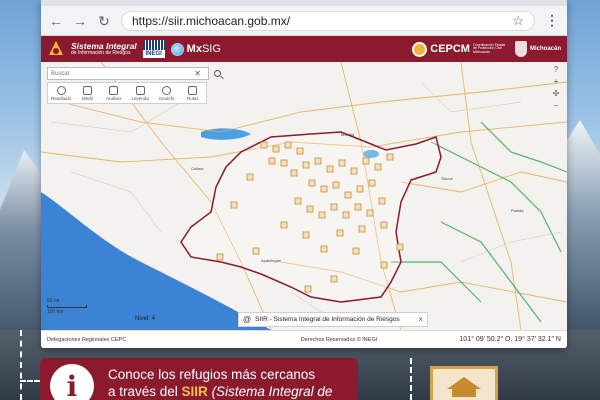 The image size is (600, 400). What do you see at coordinates (447, 178) in the screenshot?
I see `svg-text: Toluca` at bounding box center [447, 178].